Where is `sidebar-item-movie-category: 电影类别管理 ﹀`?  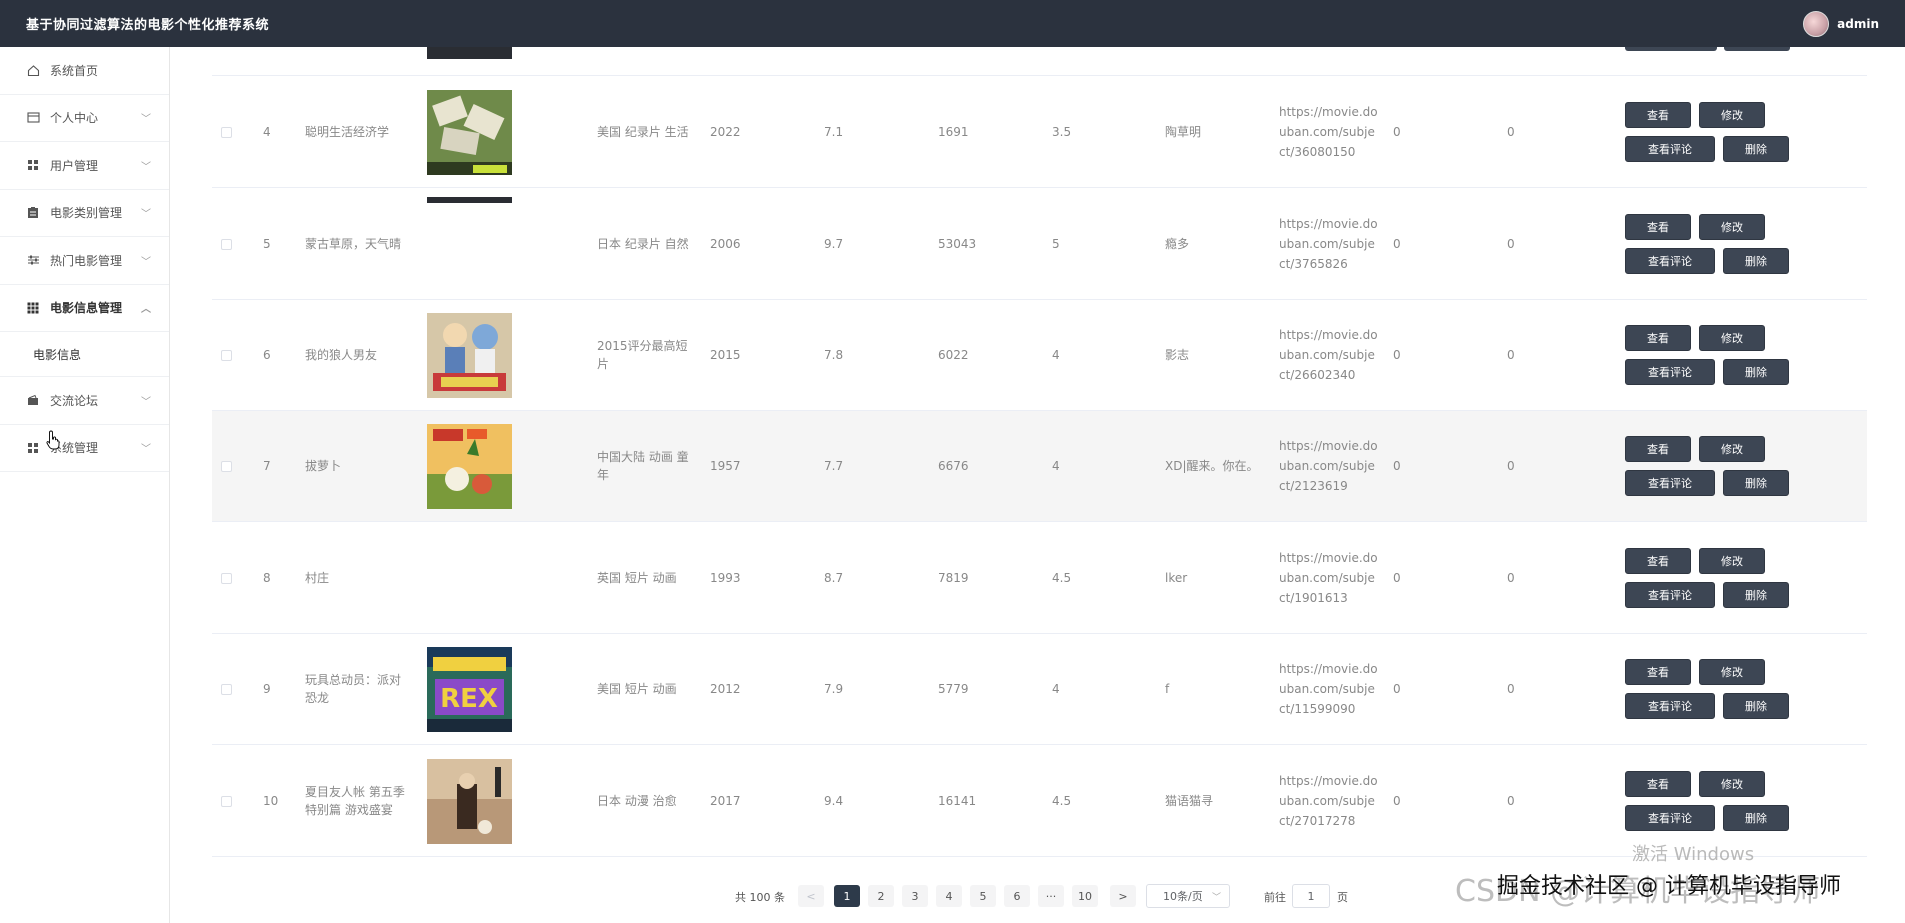 sidebar-item-movie-category: 电影类别管理 ﹀ is located at coordinates (84, 213).